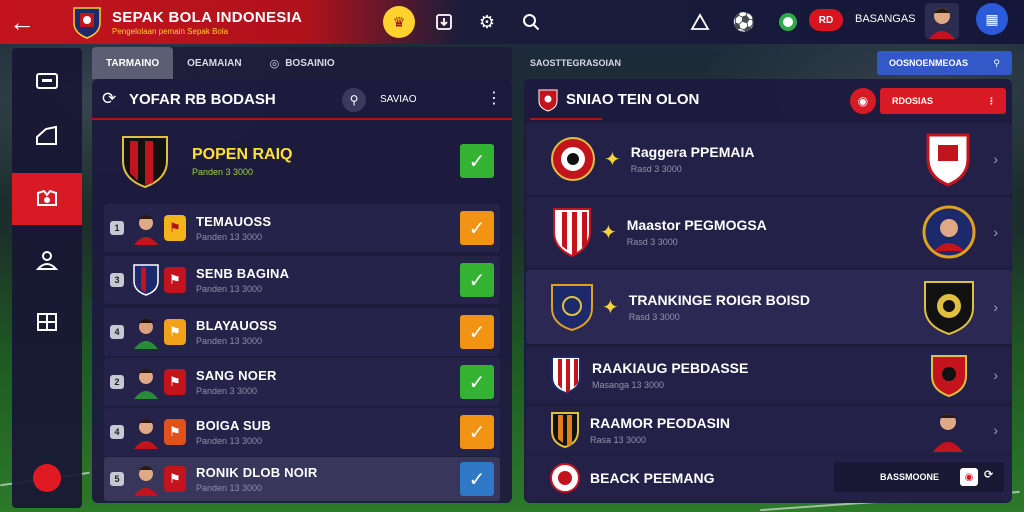  What do you see at coordinates (618, 440) in the screenshot?
I see `match-sub: Rasa 13 3000` at bounding box center [618, 440].